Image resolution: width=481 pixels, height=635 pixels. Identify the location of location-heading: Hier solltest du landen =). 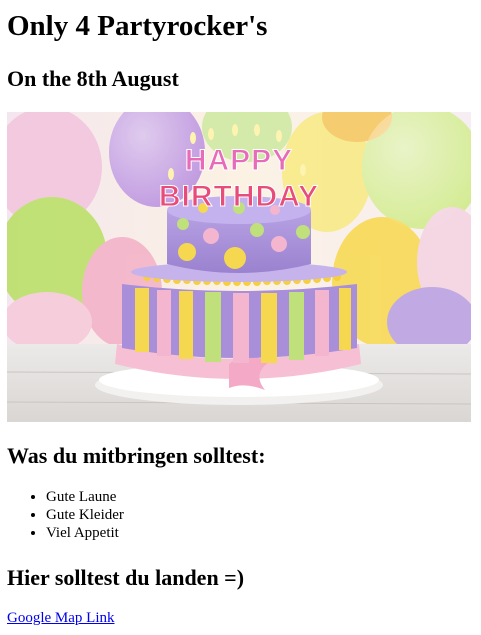
(126, 577).